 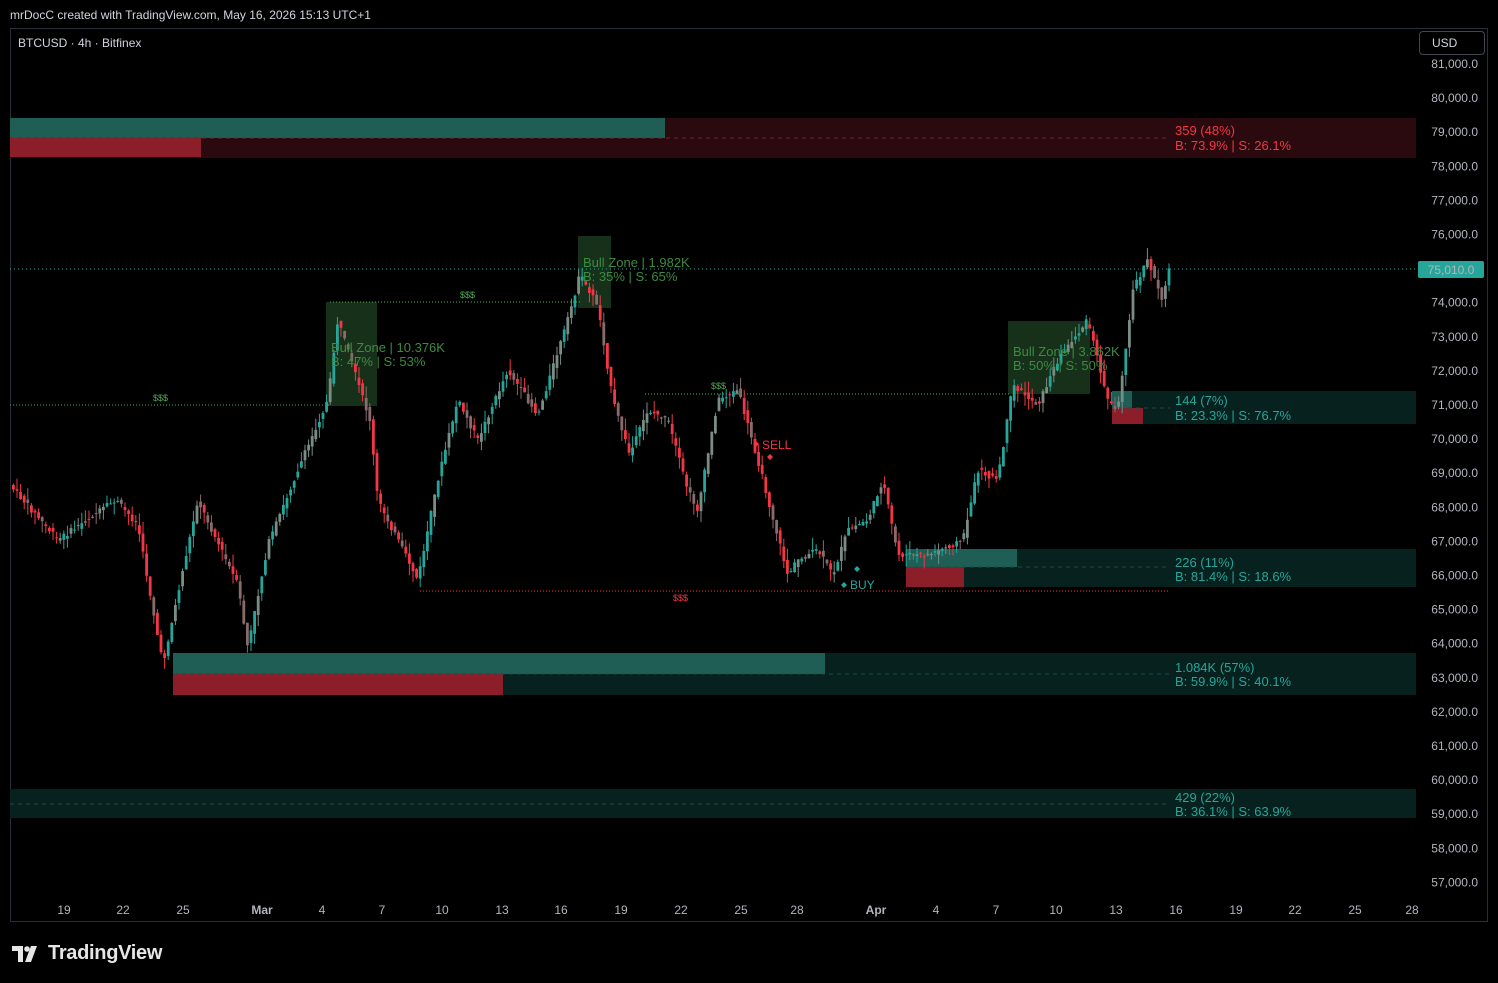 I want to click on tradingview-logo: TradingView, so click(x=87, y=953).